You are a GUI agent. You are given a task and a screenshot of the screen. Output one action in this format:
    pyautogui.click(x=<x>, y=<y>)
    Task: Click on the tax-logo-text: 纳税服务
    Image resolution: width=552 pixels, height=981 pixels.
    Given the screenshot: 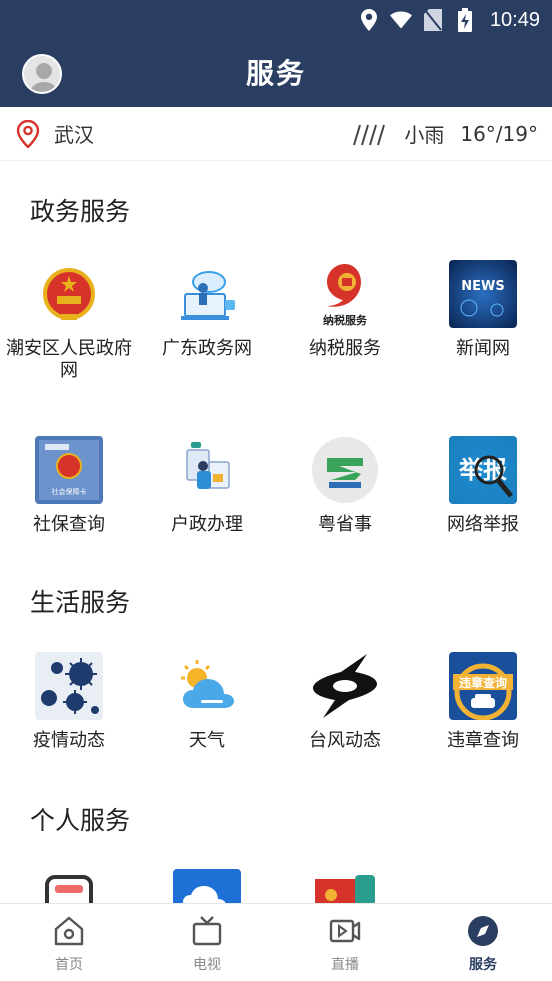 What is the action you would take?
    pyautogui.click(x=345, y=320)
    